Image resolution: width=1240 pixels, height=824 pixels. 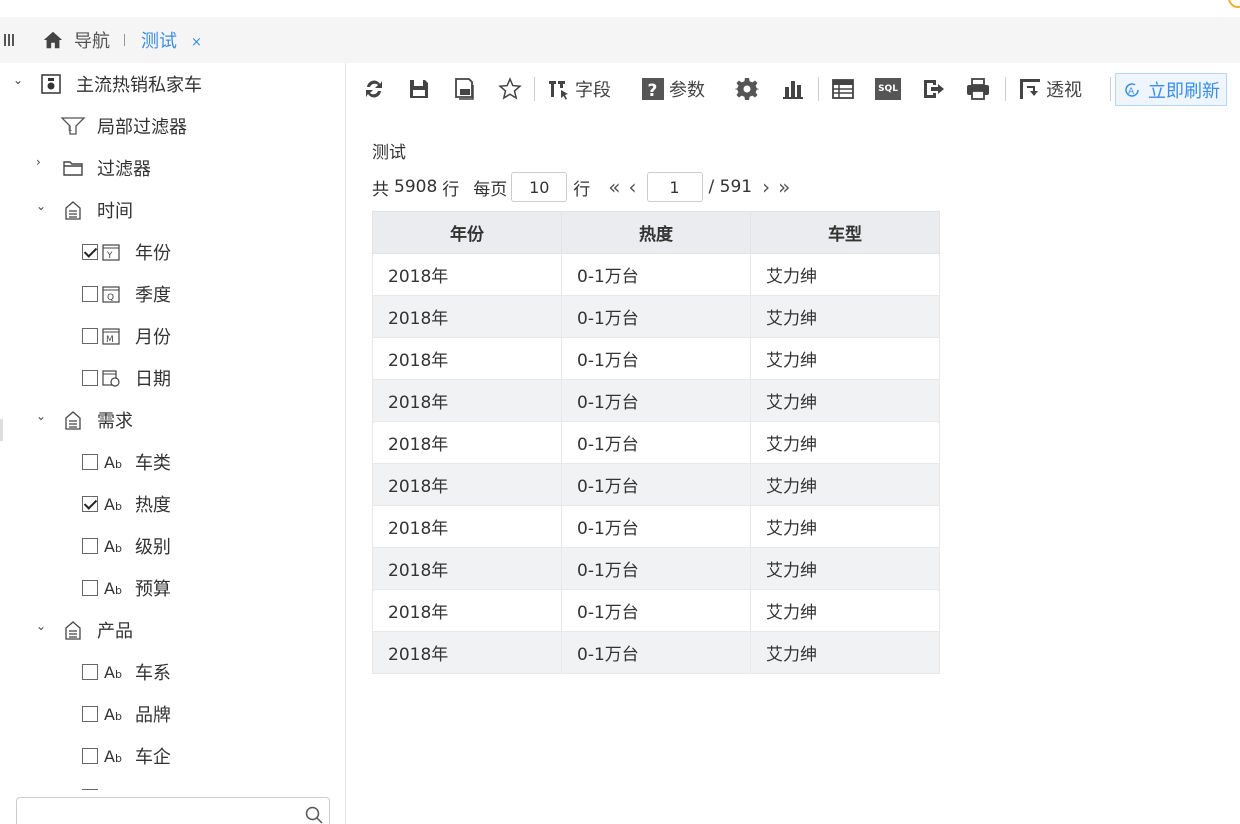 I want to click on chart-icon, so click(x=793, y=89).